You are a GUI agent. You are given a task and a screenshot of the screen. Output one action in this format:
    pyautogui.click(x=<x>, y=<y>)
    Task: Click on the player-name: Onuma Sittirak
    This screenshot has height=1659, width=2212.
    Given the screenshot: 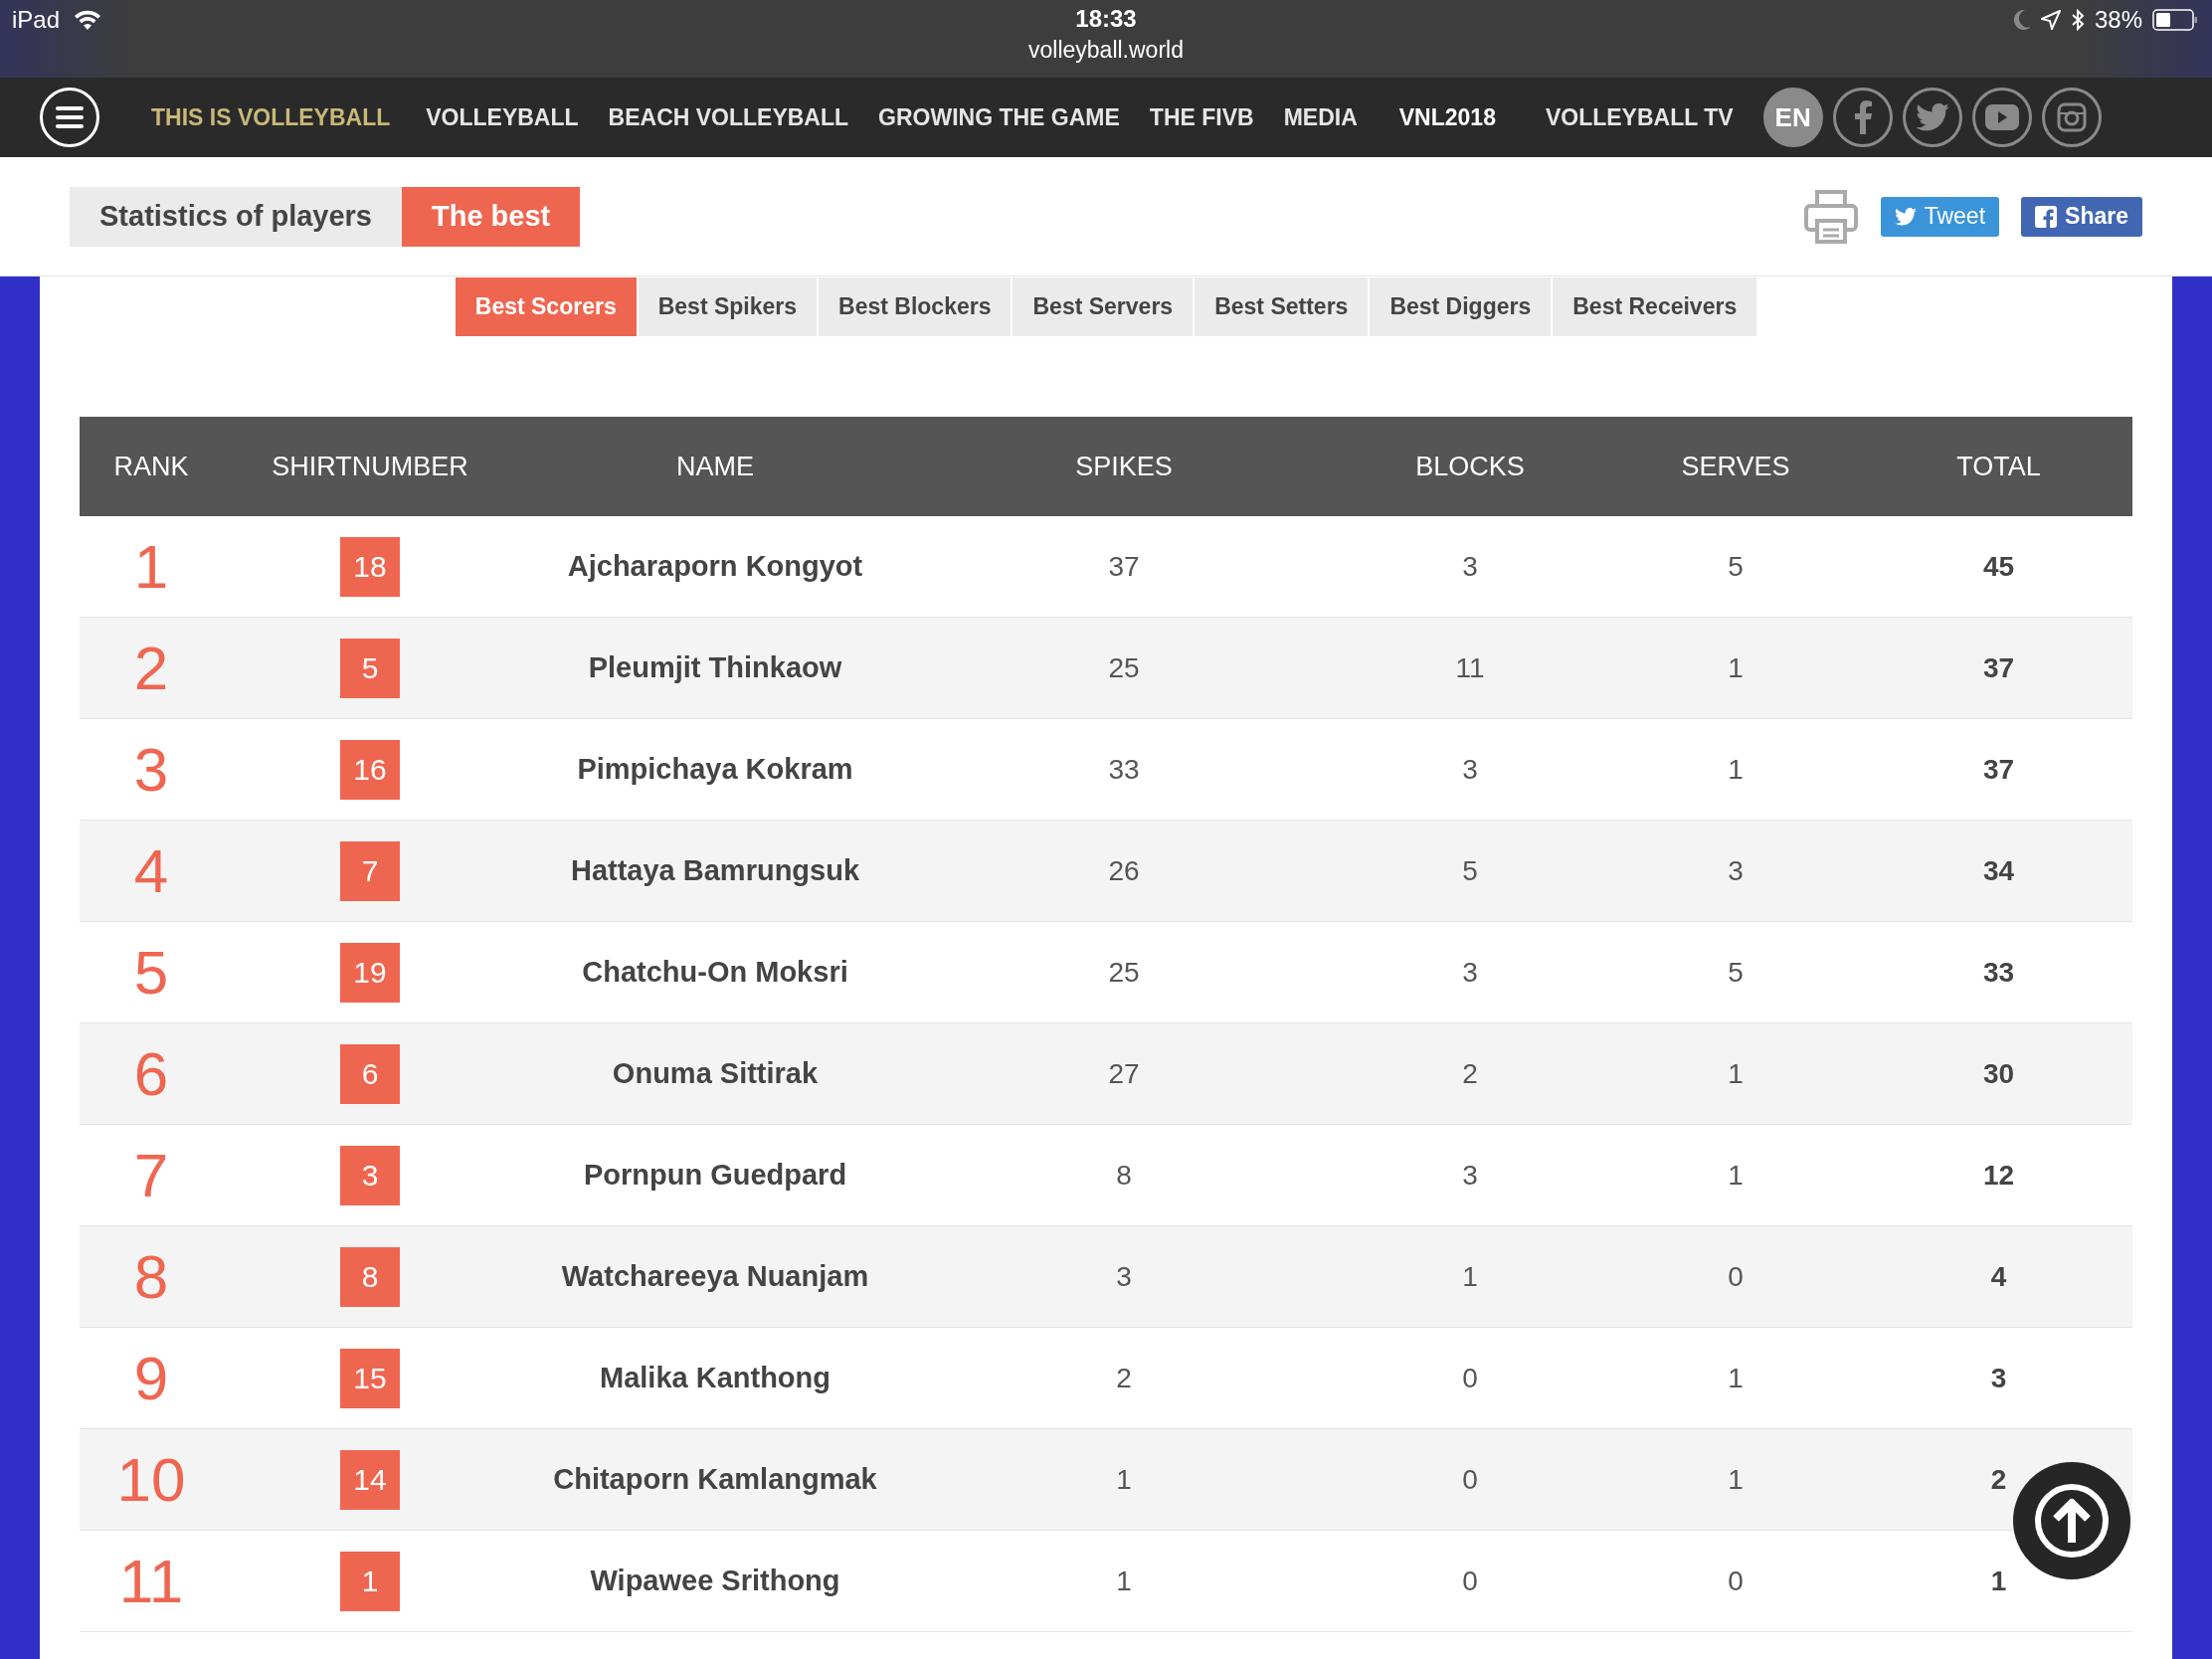 What is the action you would take?
    pyautogui.click(x=715, y=1073)
    